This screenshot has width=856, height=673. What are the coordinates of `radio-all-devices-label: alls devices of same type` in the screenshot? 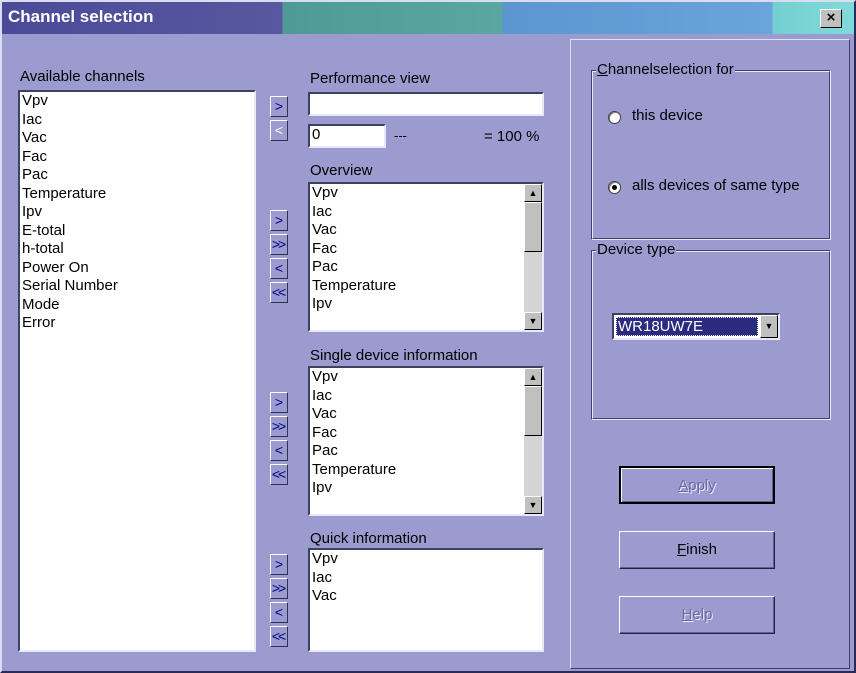 It's located at (716, 185).